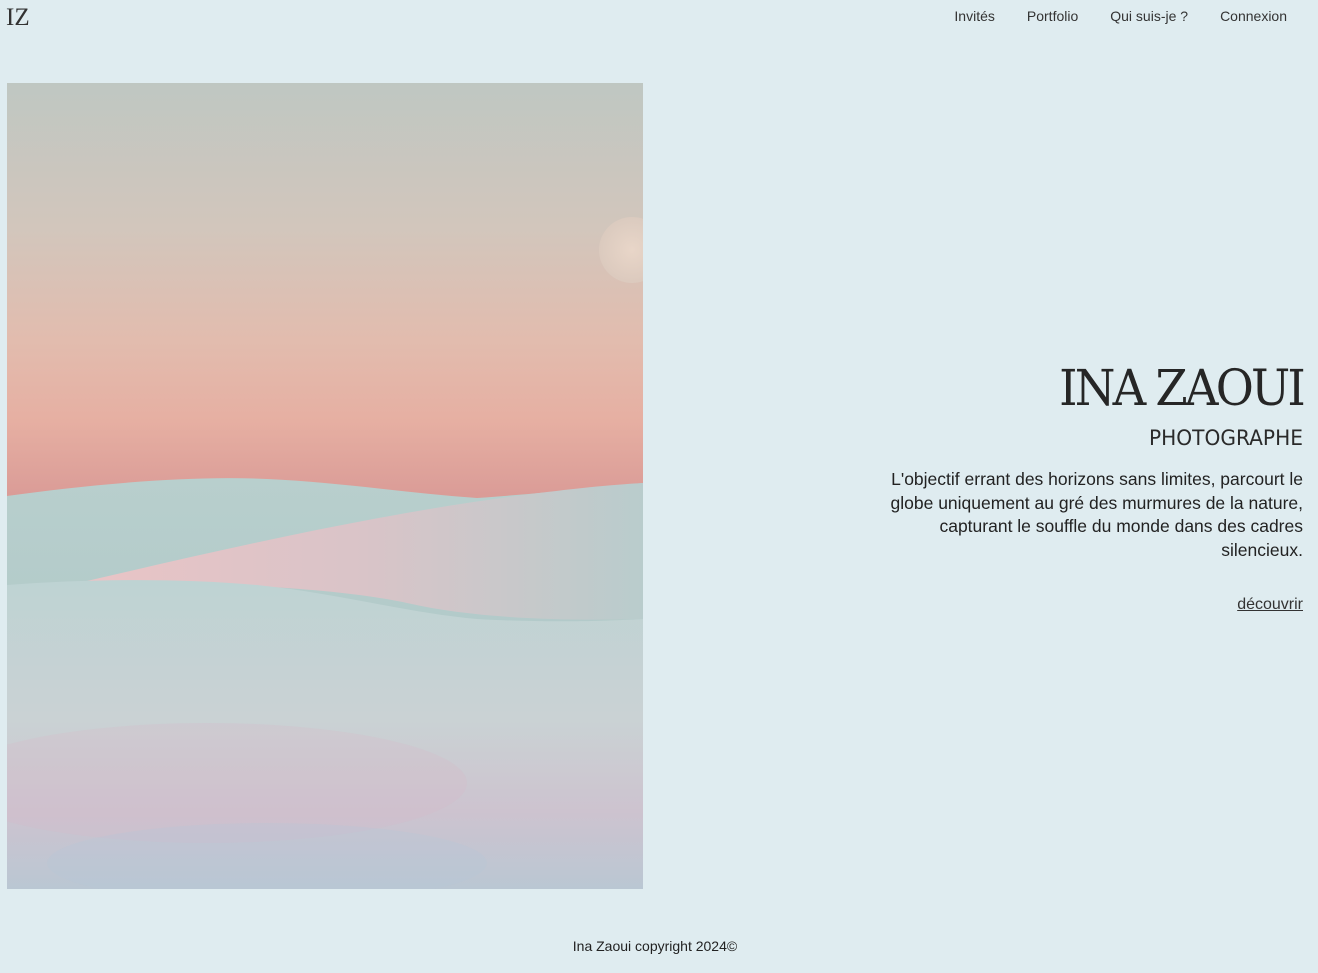  What do you see at coordinates (1182, 388) in the screenshot?
I see `photographer-name: INA ZAOUI` at bounding box center [1182, 388].